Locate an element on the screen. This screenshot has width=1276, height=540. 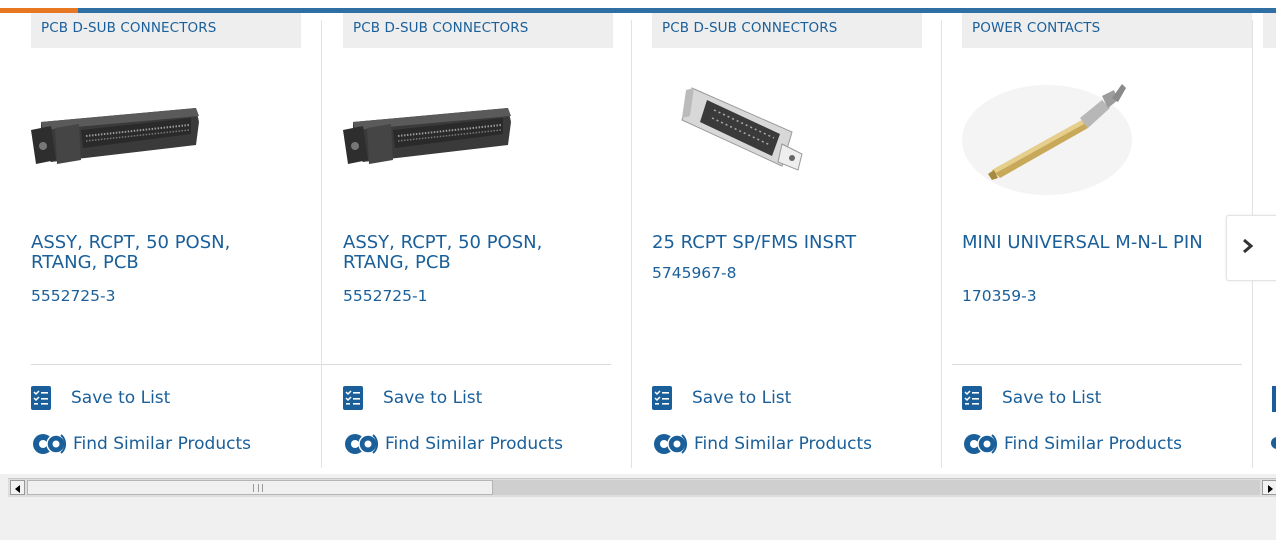
scroll-thumb is located at coordinates (260, 487).